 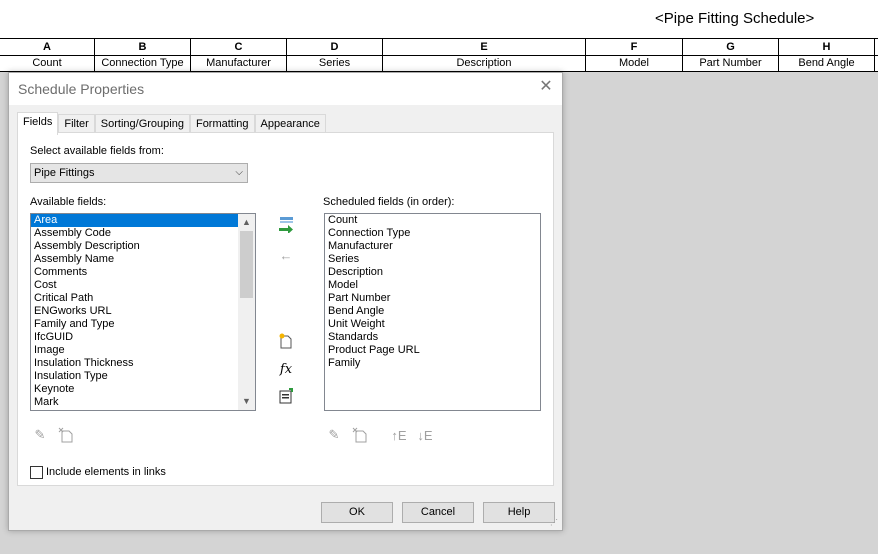 I want to click on column-header: Bend Angle, so click(x=827, y=63).